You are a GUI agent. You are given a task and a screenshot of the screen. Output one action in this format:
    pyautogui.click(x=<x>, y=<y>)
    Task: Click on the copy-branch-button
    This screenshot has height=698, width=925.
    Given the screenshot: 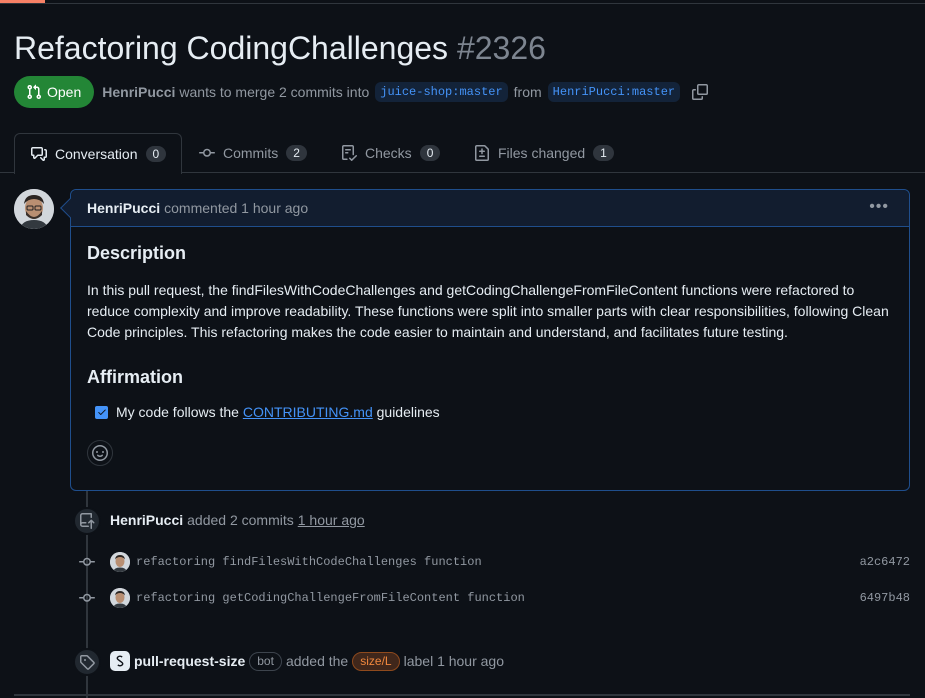 What is the action you would take?
    pyautogui.click(x=700, y=92)
    